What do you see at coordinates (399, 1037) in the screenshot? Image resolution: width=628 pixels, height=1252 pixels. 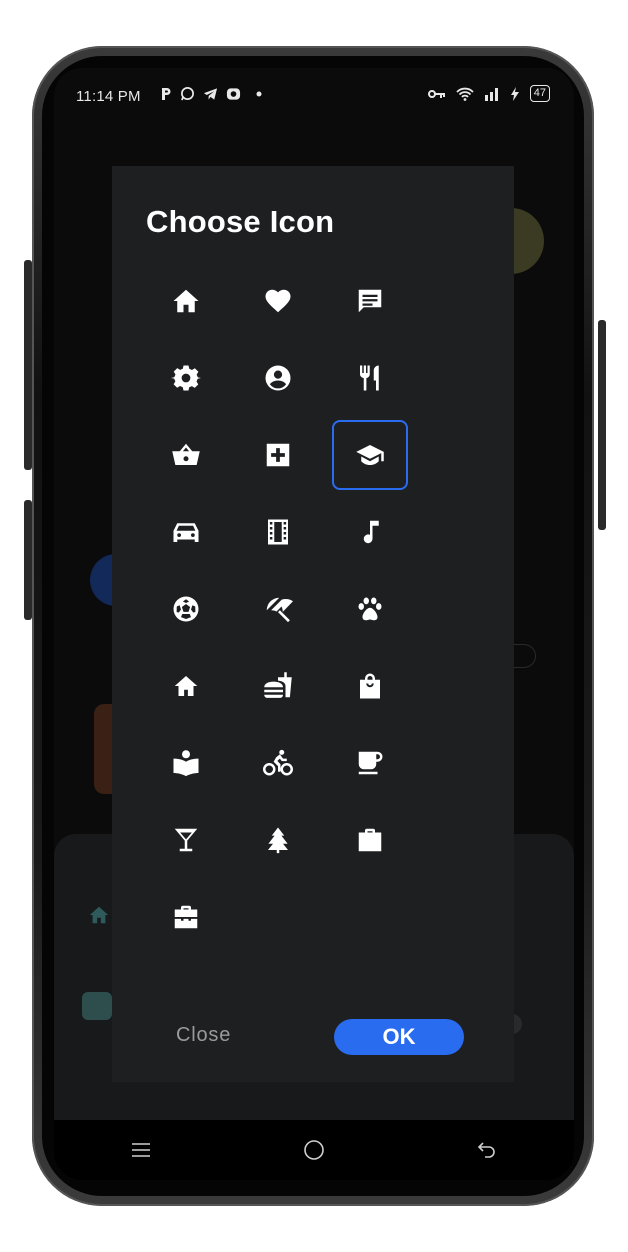 I see `ok-button: OK` at bounding box center [399, 1037].